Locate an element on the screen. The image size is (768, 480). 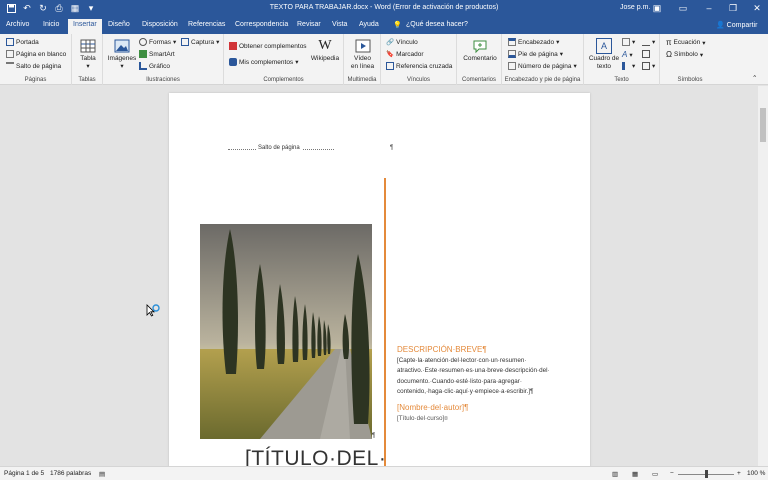
object-icon is located at coordinates (646, 66).